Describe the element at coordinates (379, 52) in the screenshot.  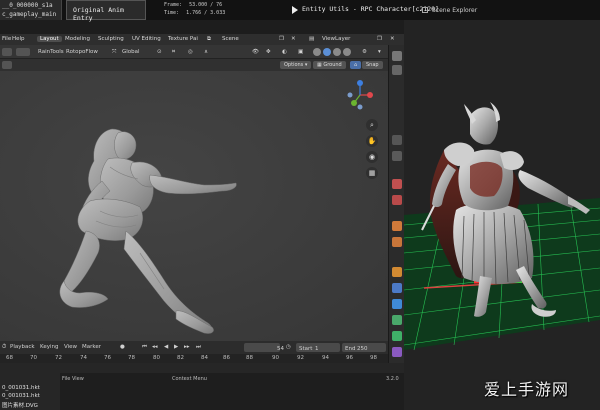
I see `filter-icon: ▾` at that location.